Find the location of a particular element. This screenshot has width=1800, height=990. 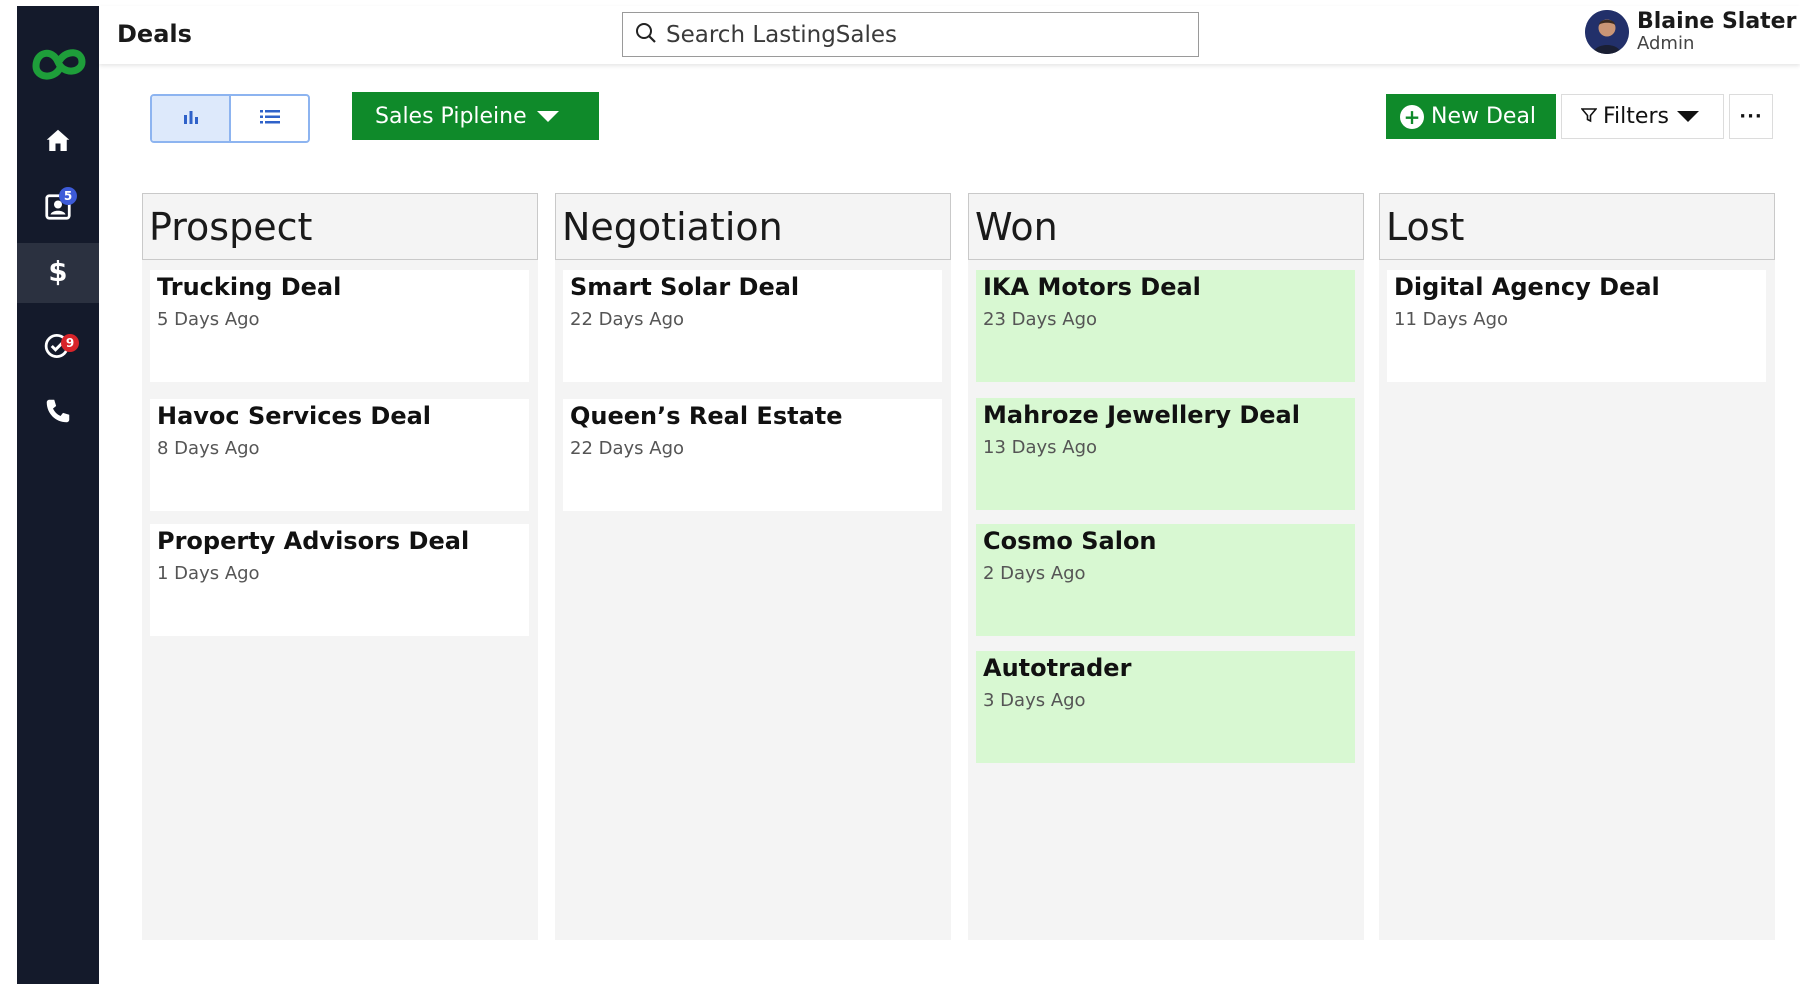

column-header: Lost is located at coordinates (1577, 226).